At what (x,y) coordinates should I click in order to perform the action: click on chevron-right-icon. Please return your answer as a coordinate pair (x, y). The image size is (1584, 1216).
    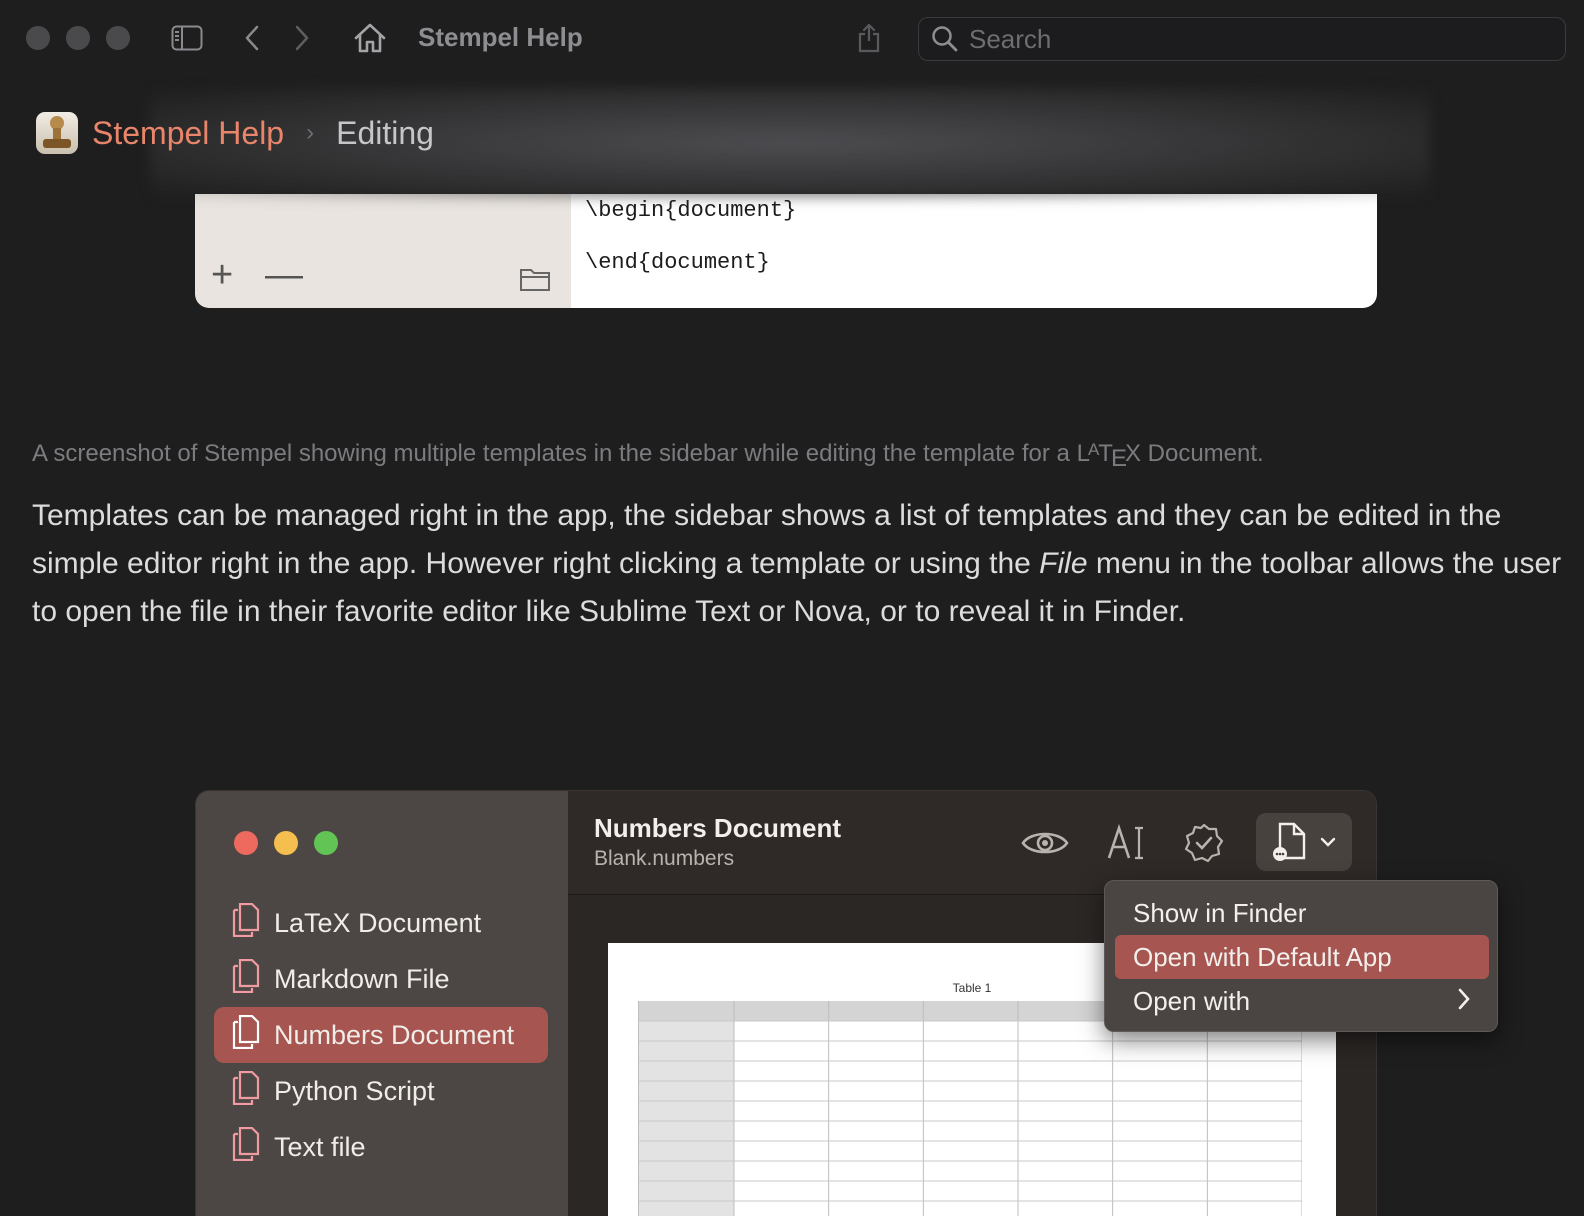
    Looking at the image, I should click on (1464, 1002).